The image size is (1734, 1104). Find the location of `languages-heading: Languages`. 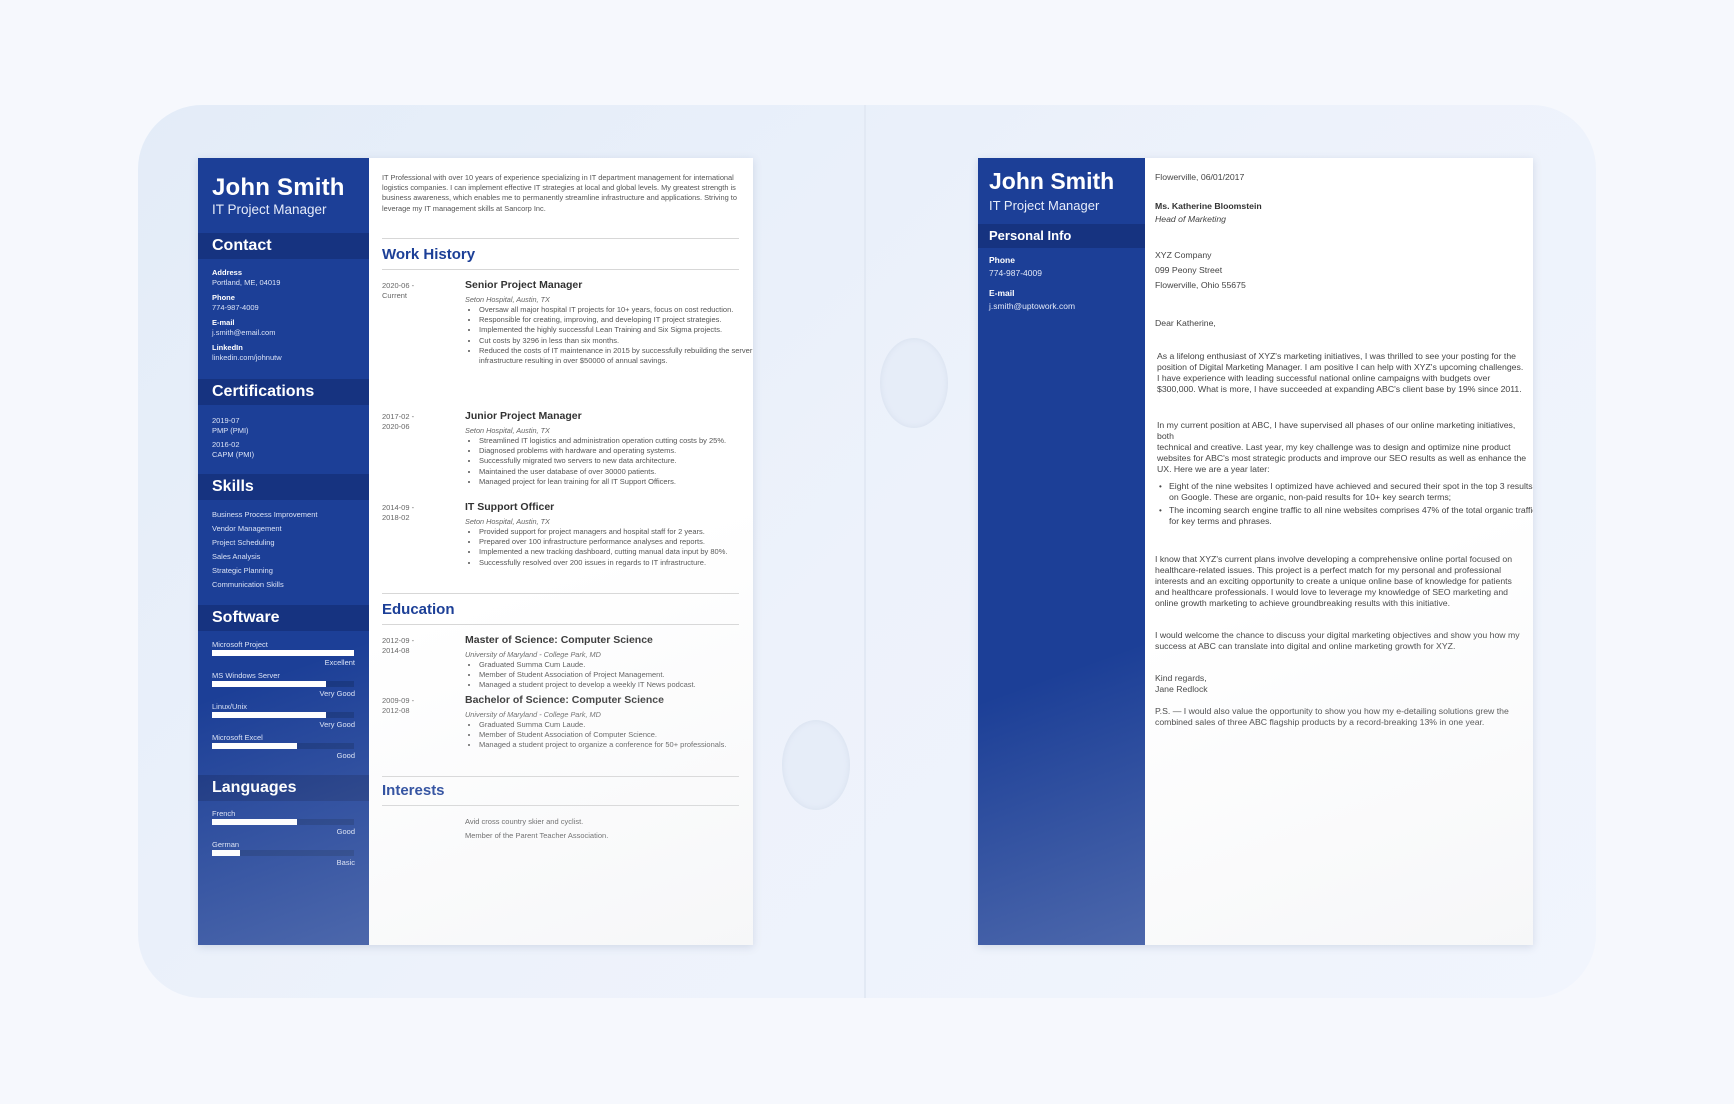

languages-heading: Languages is located at coordinates (283, 788).